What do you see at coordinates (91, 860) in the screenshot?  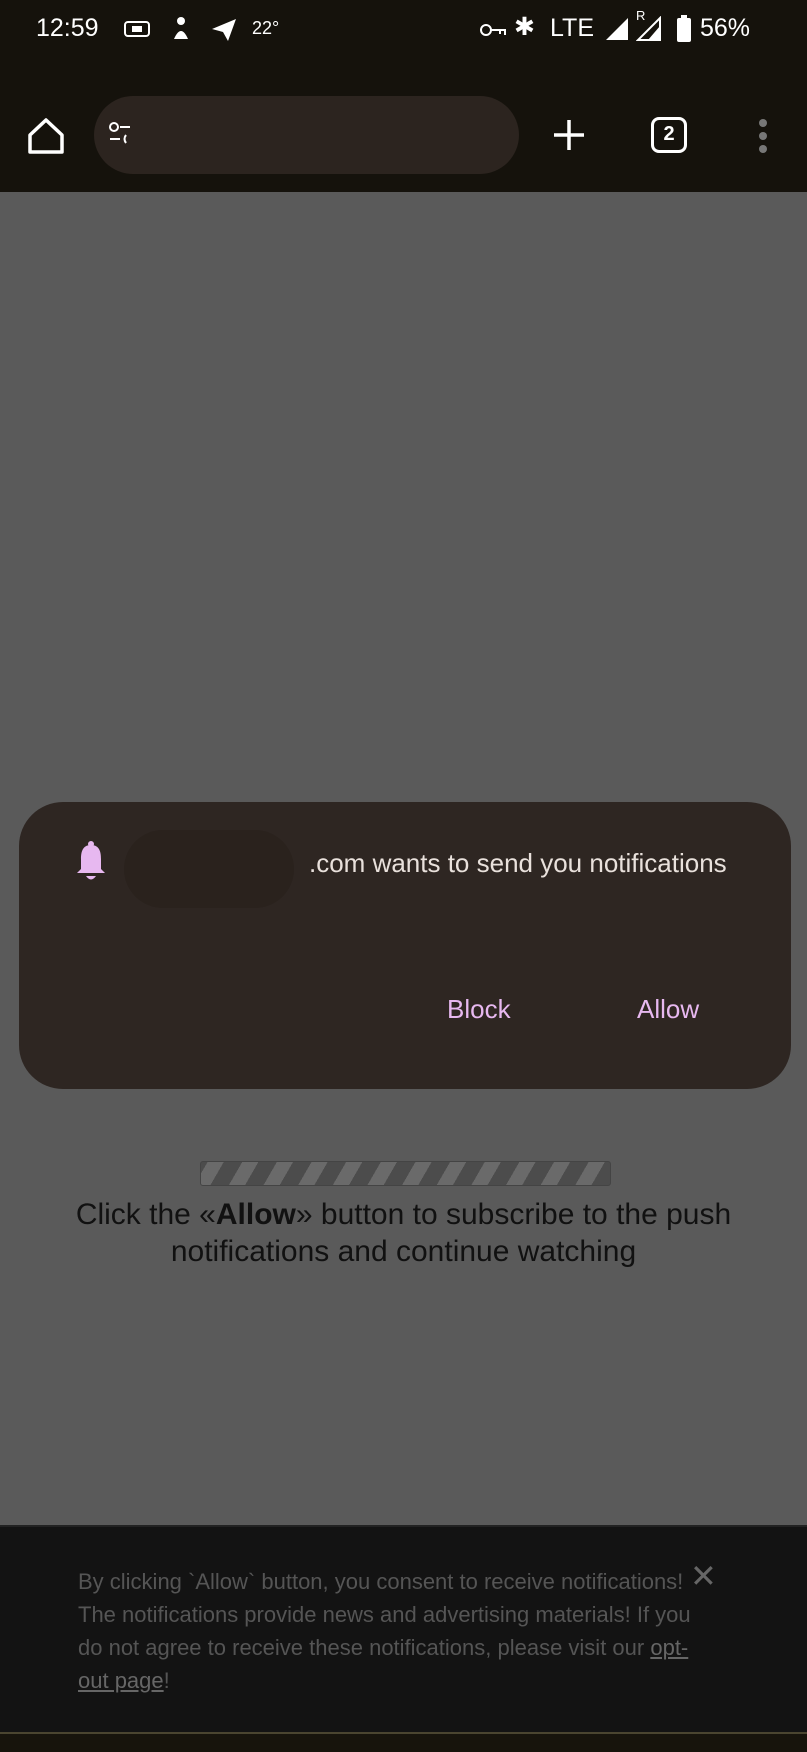 I see `bell-icon` at bounding box center [91, 860].